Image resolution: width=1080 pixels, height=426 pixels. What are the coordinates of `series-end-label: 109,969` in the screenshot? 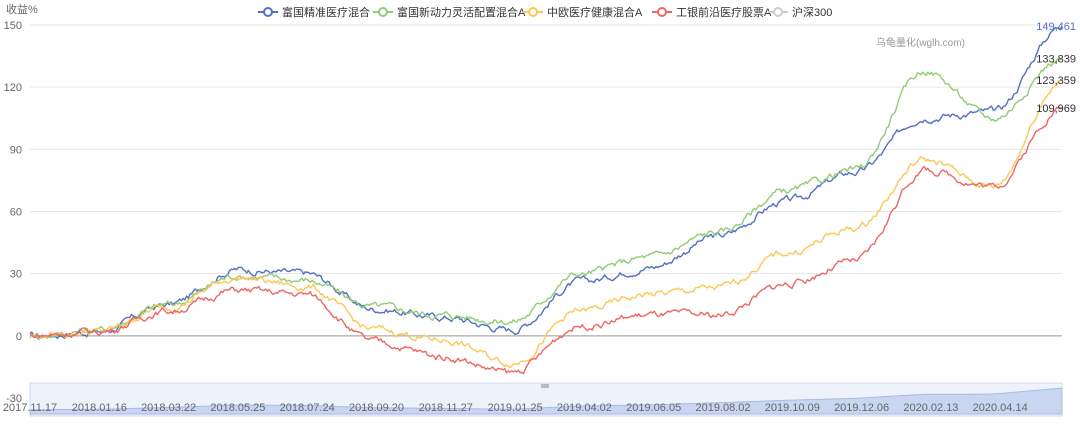 It's located at (1056, 109).